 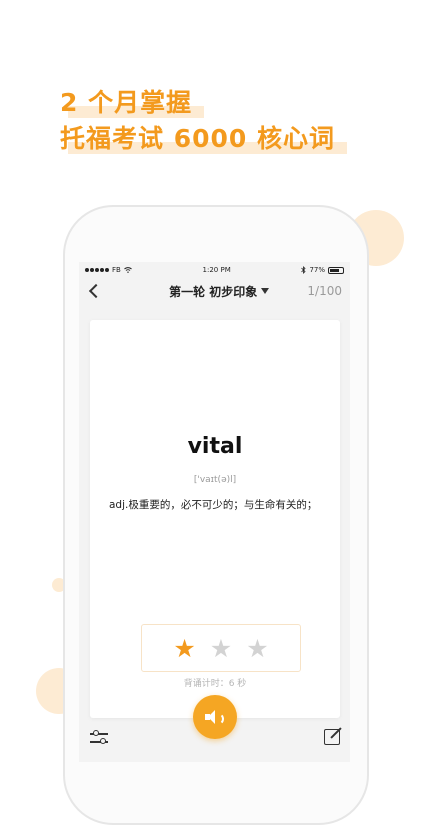 I want to click on headline-line-1: 2 个月掌握, so click(x=132, y=103).